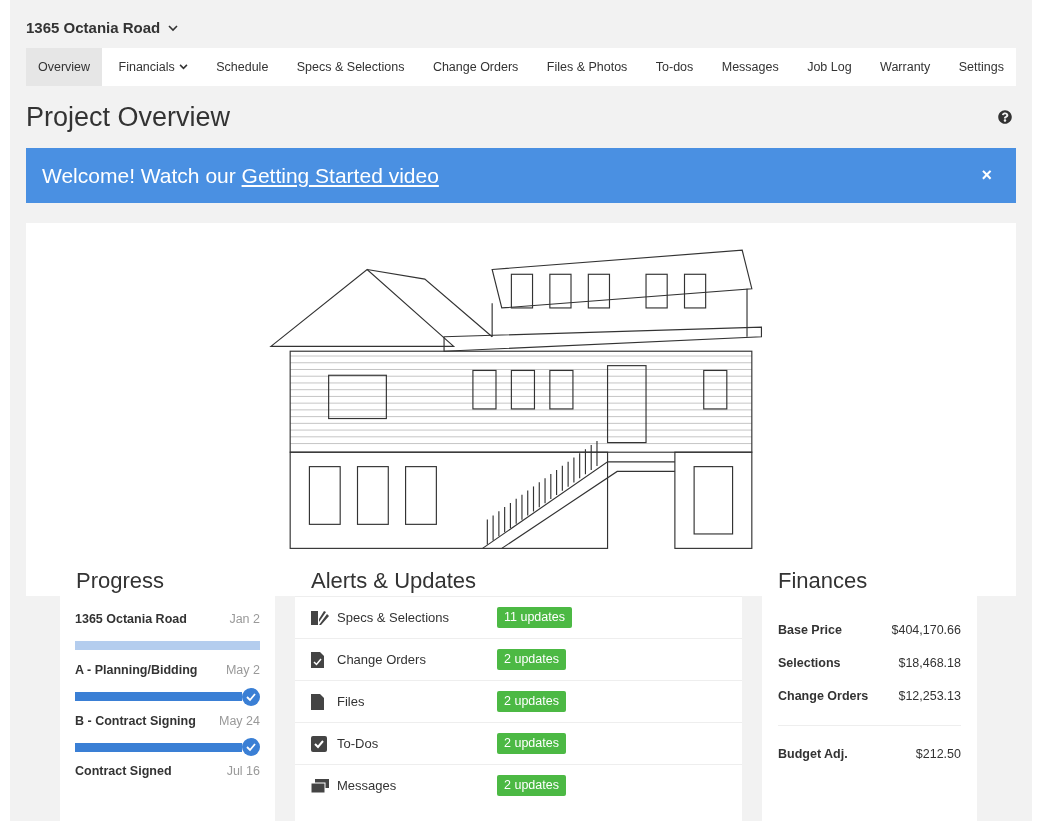 The height and width of the screenshot is (821, 1042). I want to click on finance-value: $212.50, so click(938, 755).